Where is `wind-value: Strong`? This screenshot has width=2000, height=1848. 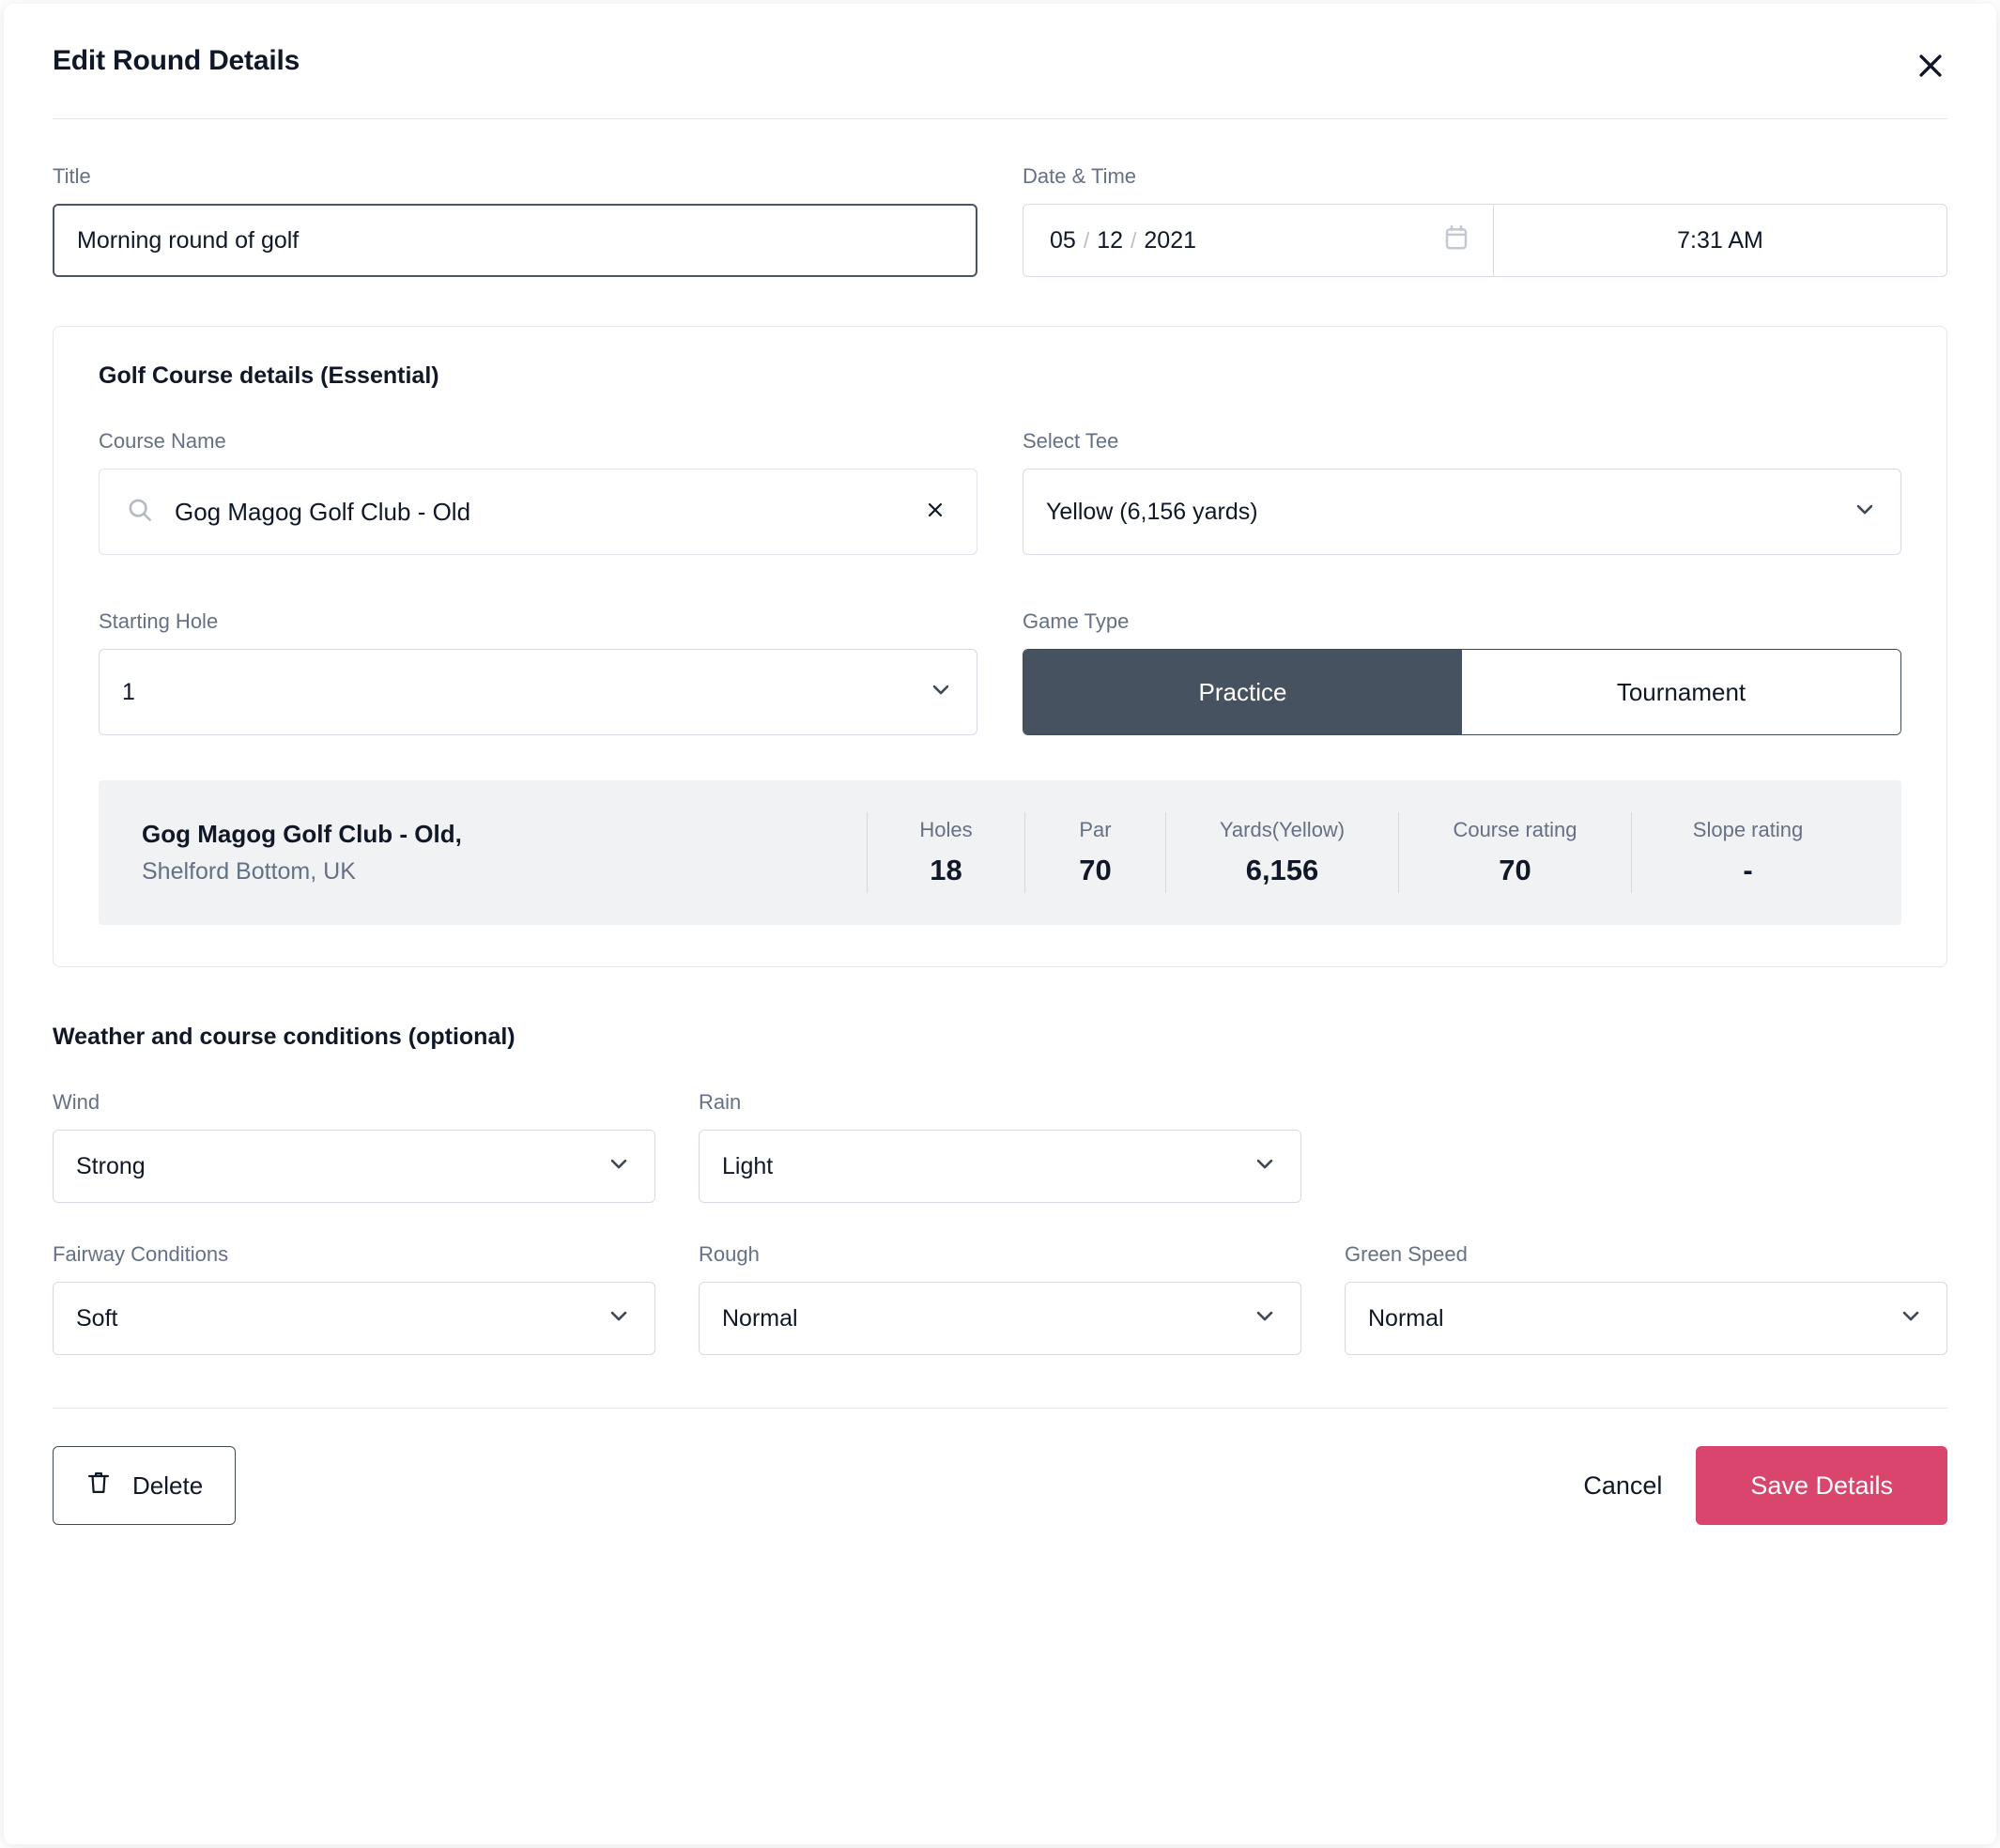 wind-value: Strong is located at coordinates (111, 1165).